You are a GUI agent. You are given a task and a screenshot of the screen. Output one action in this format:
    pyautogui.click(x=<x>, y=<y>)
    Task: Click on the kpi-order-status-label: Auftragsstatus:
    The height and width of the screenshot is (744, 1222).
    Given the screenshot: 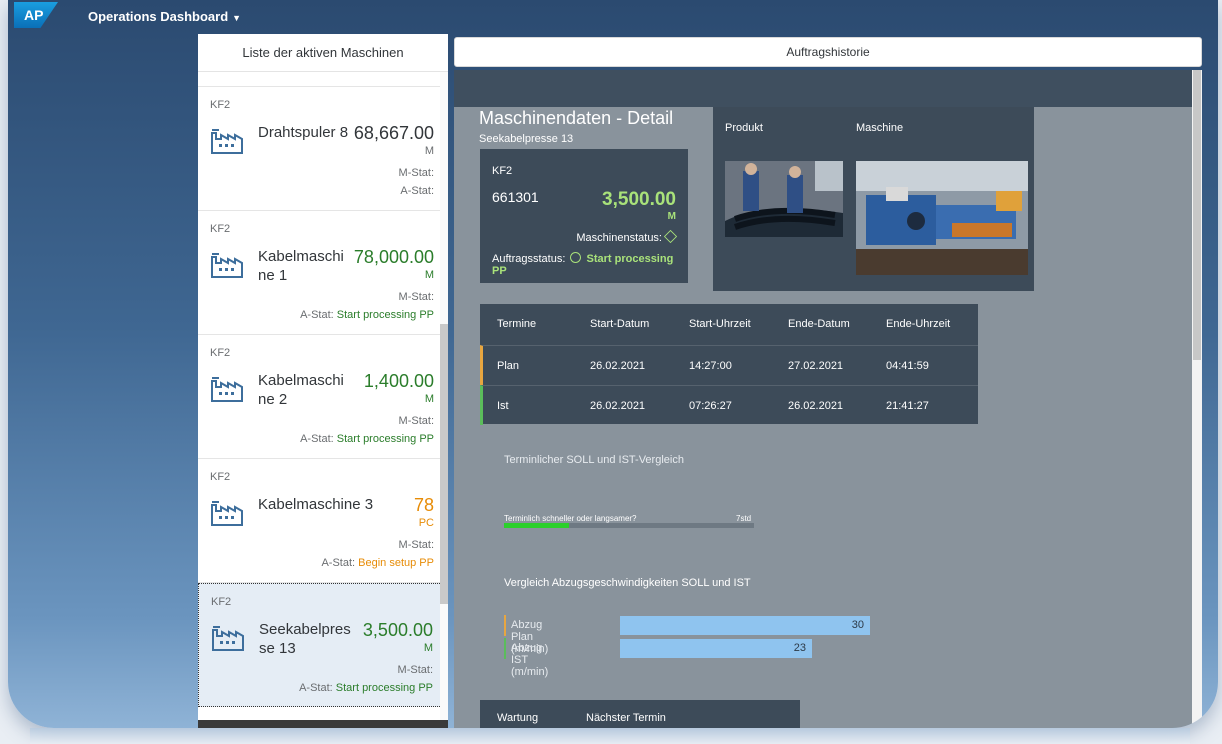 What is the action you would take?
    pyautogui.click(x=529, y=259)
    